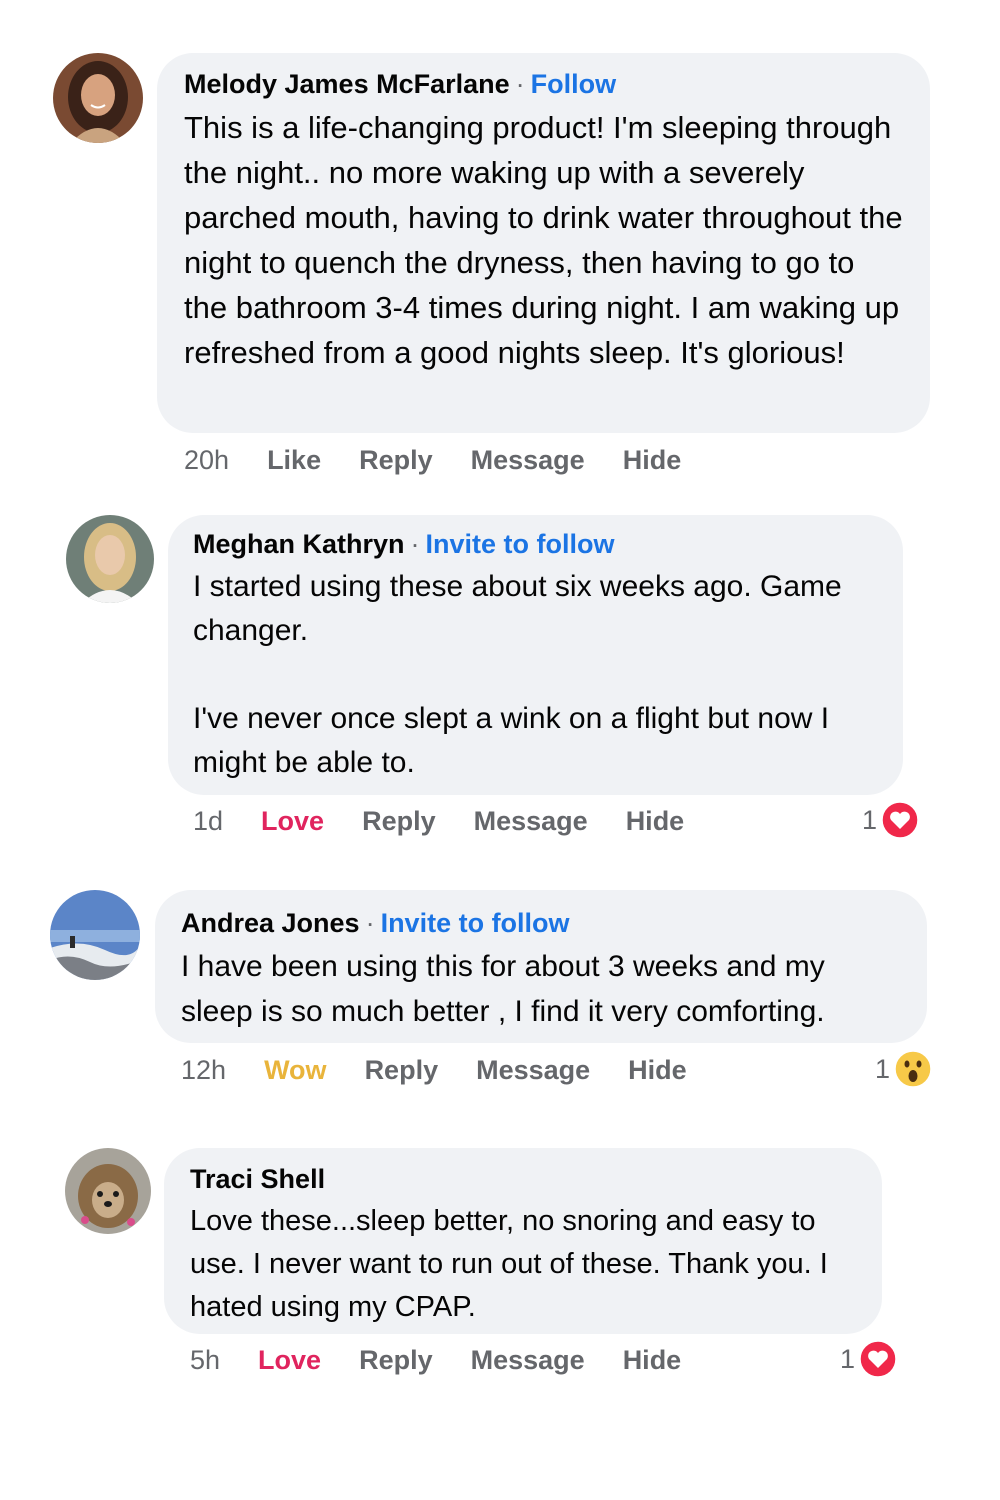  Describe the element at coordinates (208, 821) in the screenshot. I see `timestamp: 1d` at that location.